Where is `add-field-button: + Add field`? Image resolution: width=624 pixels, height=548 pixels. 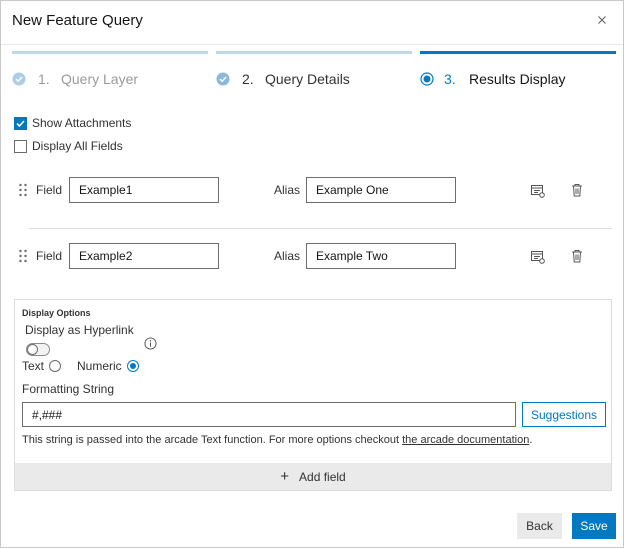
add-field-button: + Add field is located at coordinates (313, 476).